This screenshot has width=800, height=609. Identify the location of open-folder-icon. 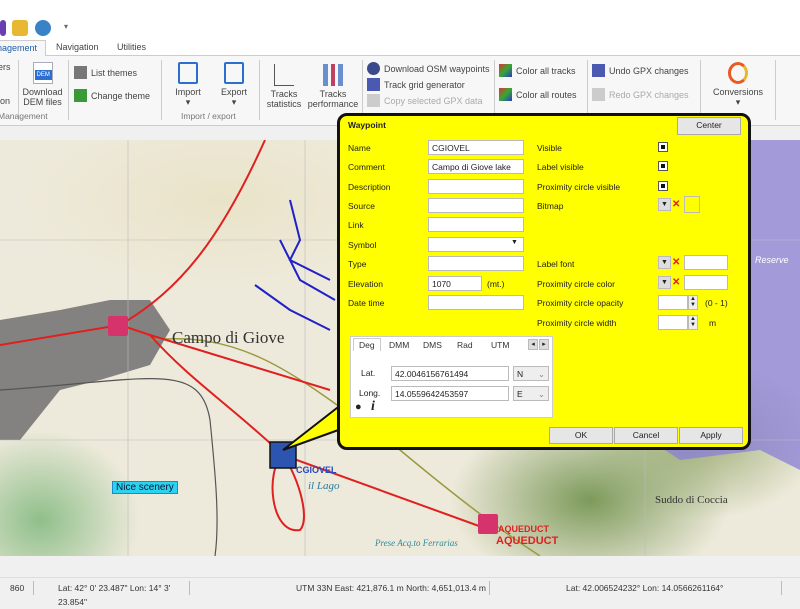
(20, 28).